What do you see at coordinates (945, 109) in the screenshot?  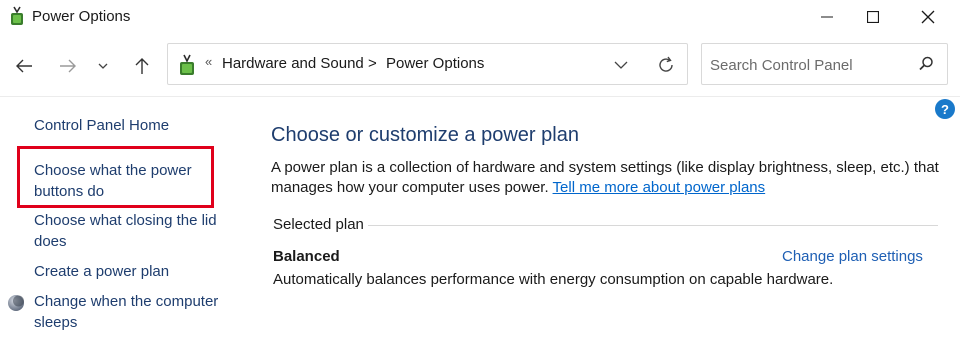 I see `help-icon: ?` at bounding box center [945, 109].